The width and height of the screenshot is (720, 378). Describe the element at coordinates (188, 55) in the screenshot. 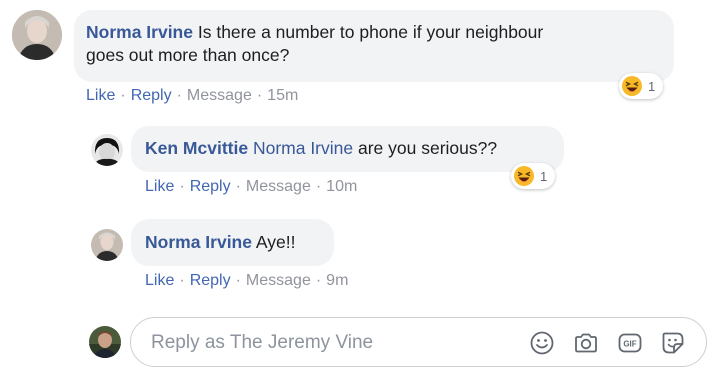

I see `comment-text: goes out more than once?` at that location.